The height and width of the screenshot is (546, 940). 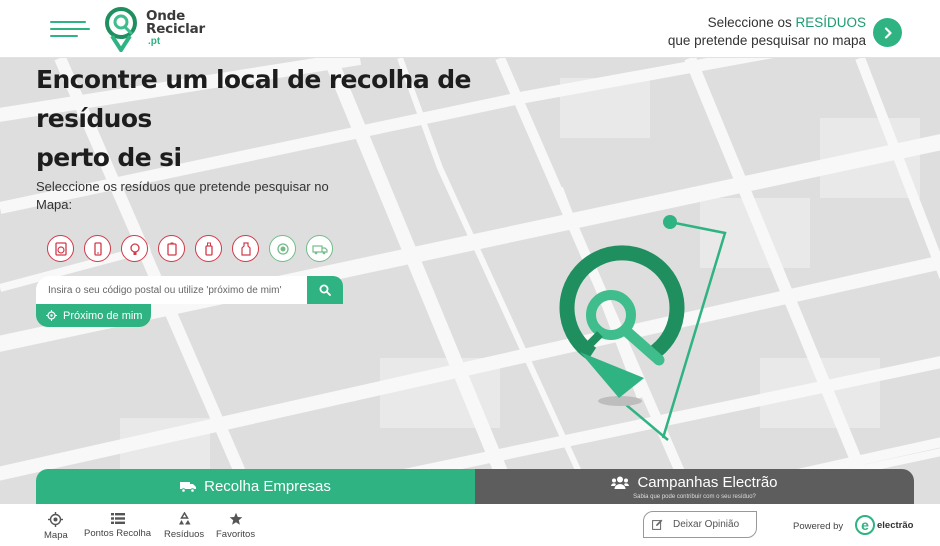 I want to click on open-residuos-button, so click(x=887, y=32).